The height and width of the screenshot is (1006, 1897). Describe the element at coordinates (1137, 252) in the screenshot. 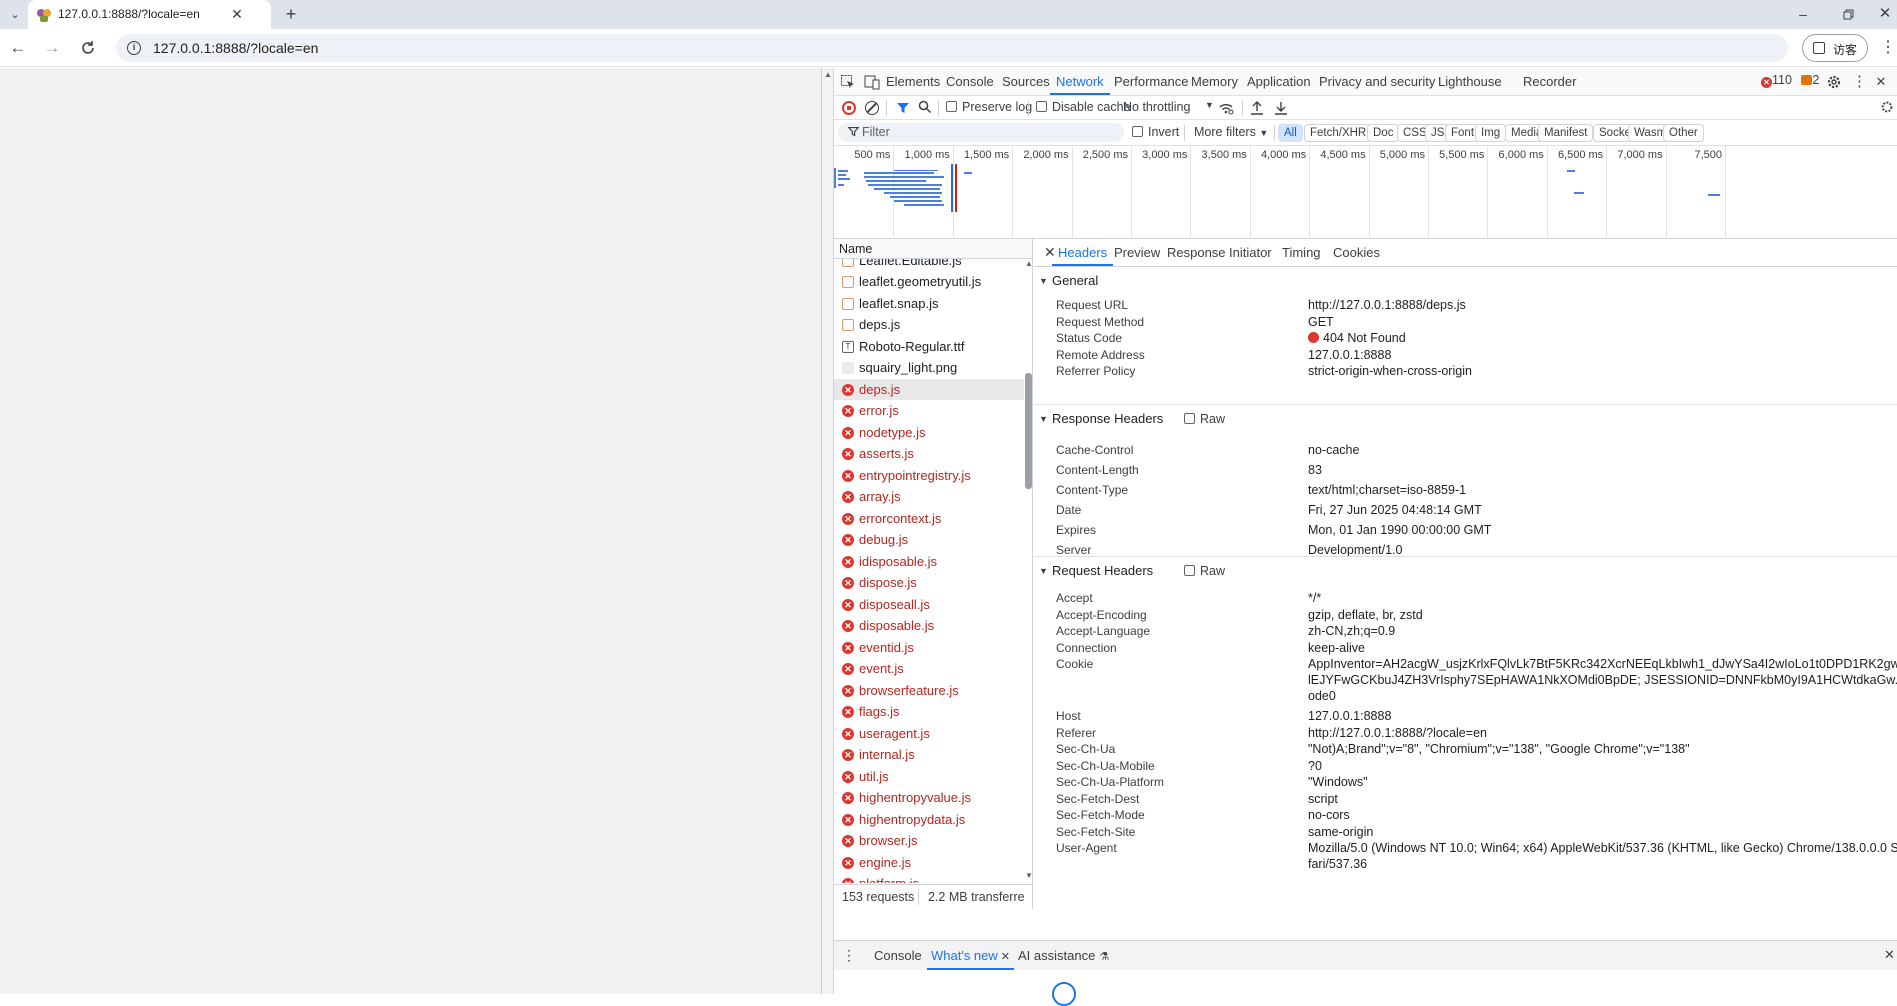

I see `detail-tab-preview: Preview` at that location.